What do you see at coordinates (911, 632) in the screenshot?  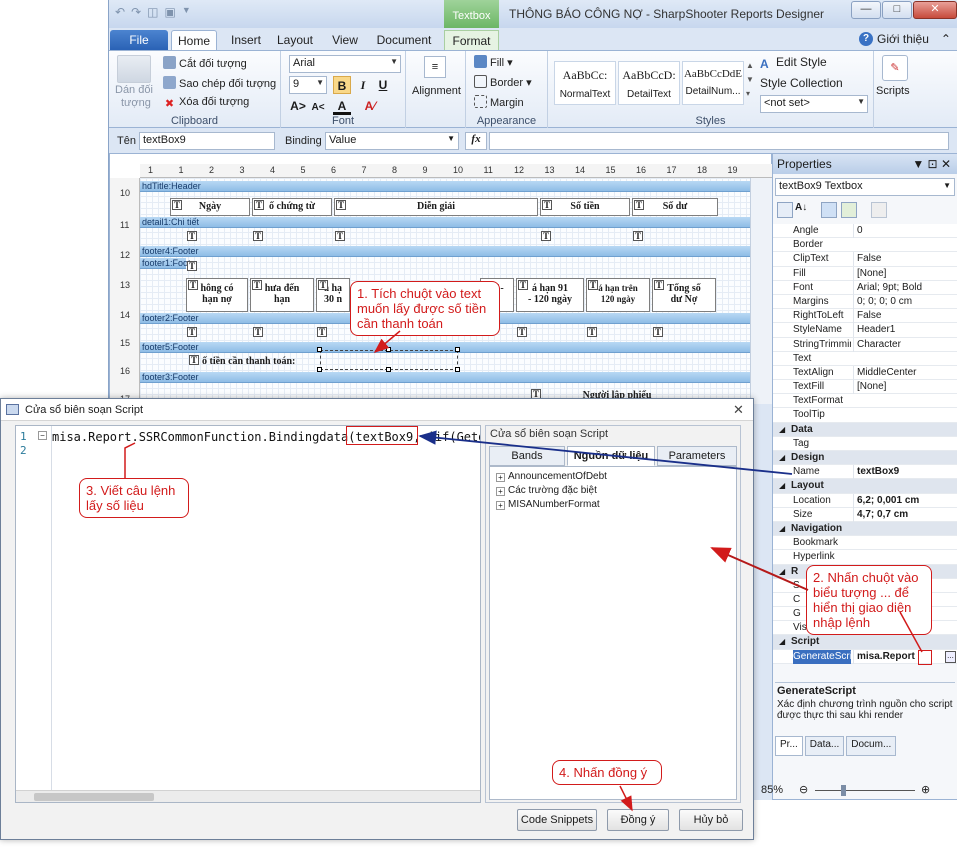 I see `arrow-step2-to-button` at bounding box center [911, 632].